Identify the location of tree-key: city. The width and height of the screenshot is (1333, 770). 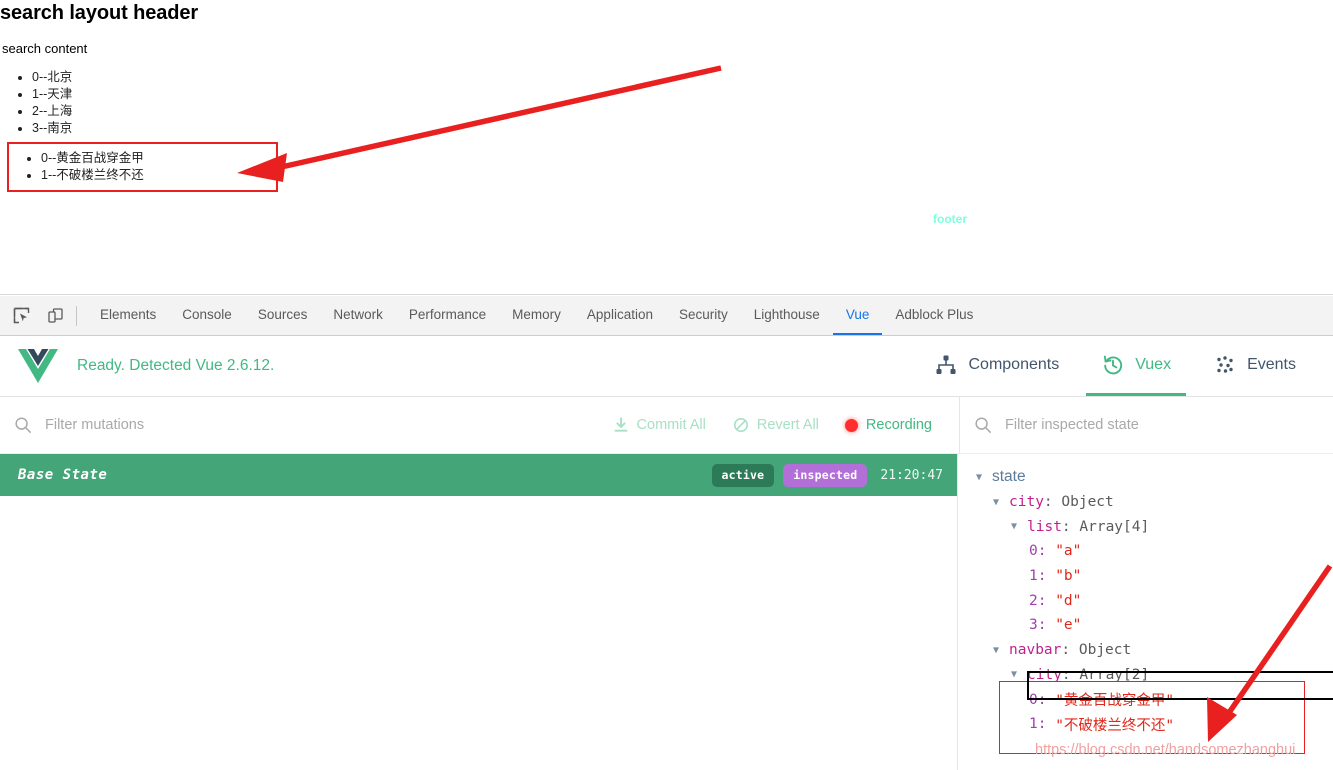
(1044, 674).